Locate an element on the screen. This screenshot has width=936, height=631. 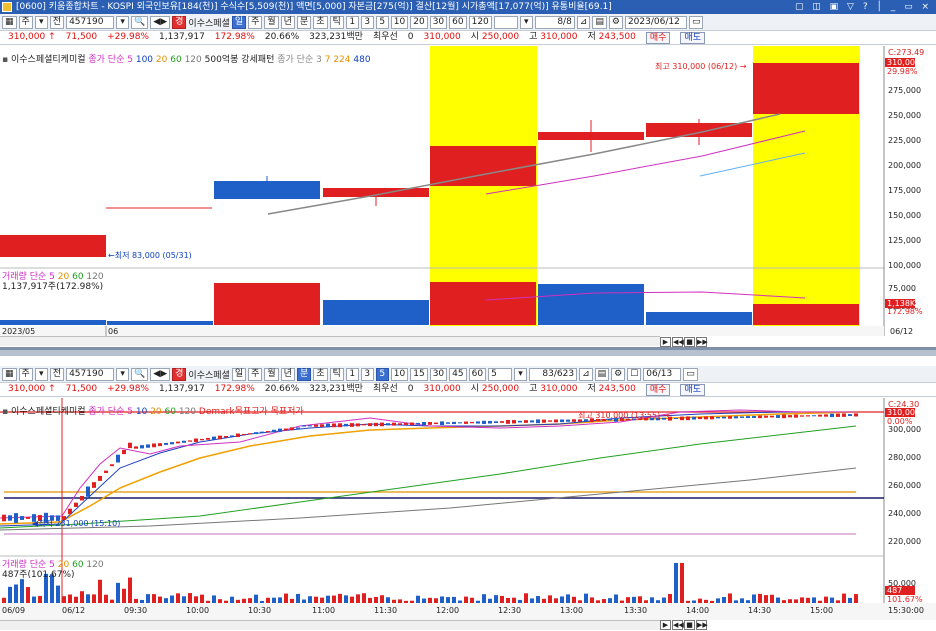
time-tick: 10:30 is located at coordinates (259, 610).